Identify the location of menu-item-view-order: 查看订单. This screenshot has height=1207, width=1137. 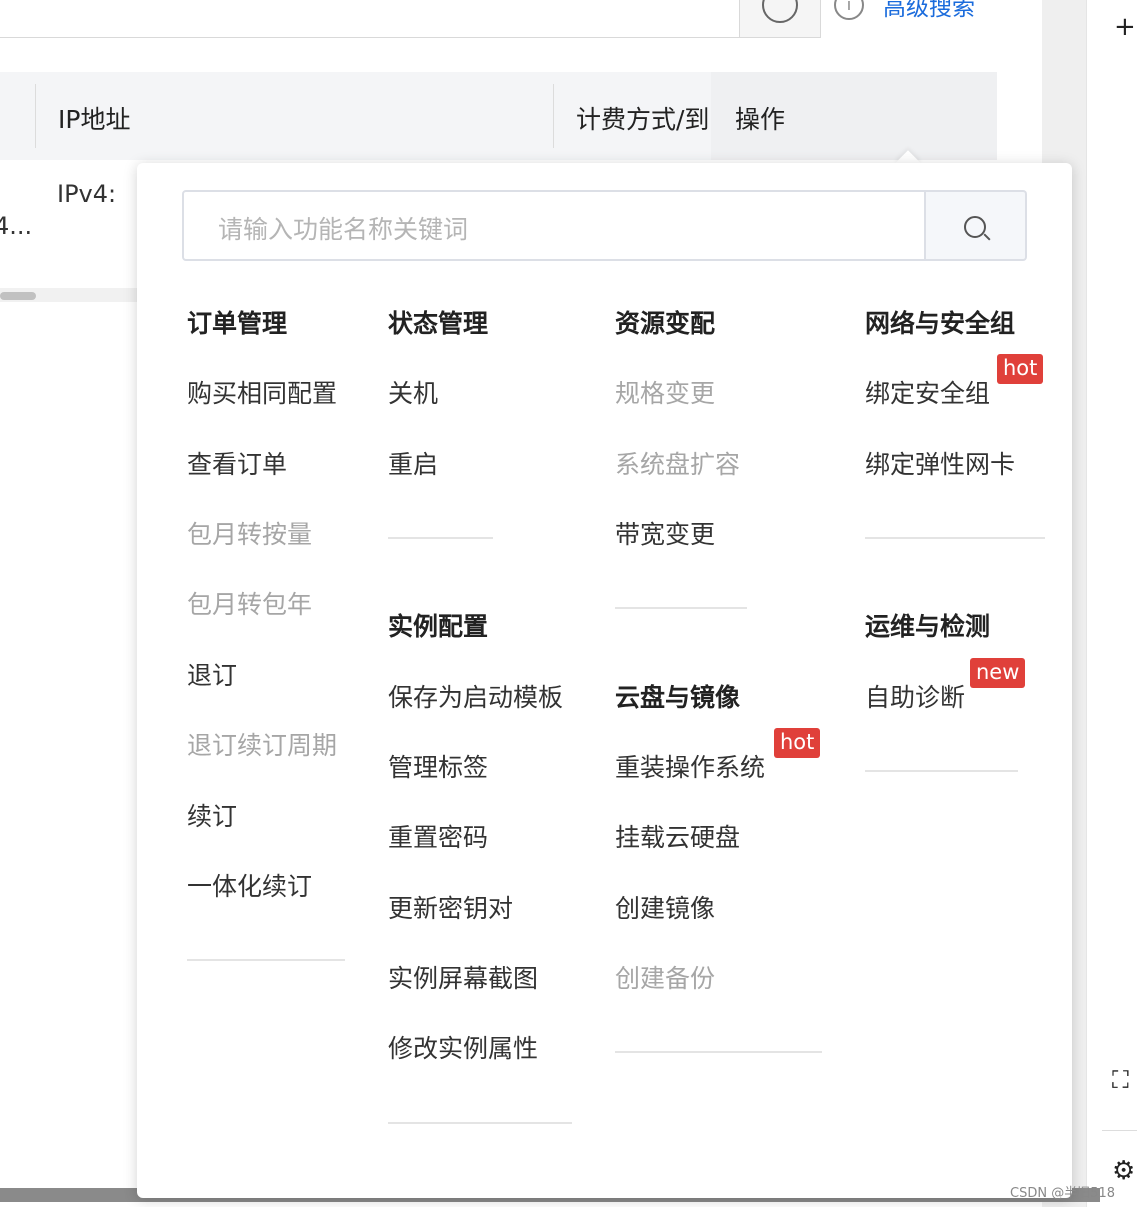
(237, 463).